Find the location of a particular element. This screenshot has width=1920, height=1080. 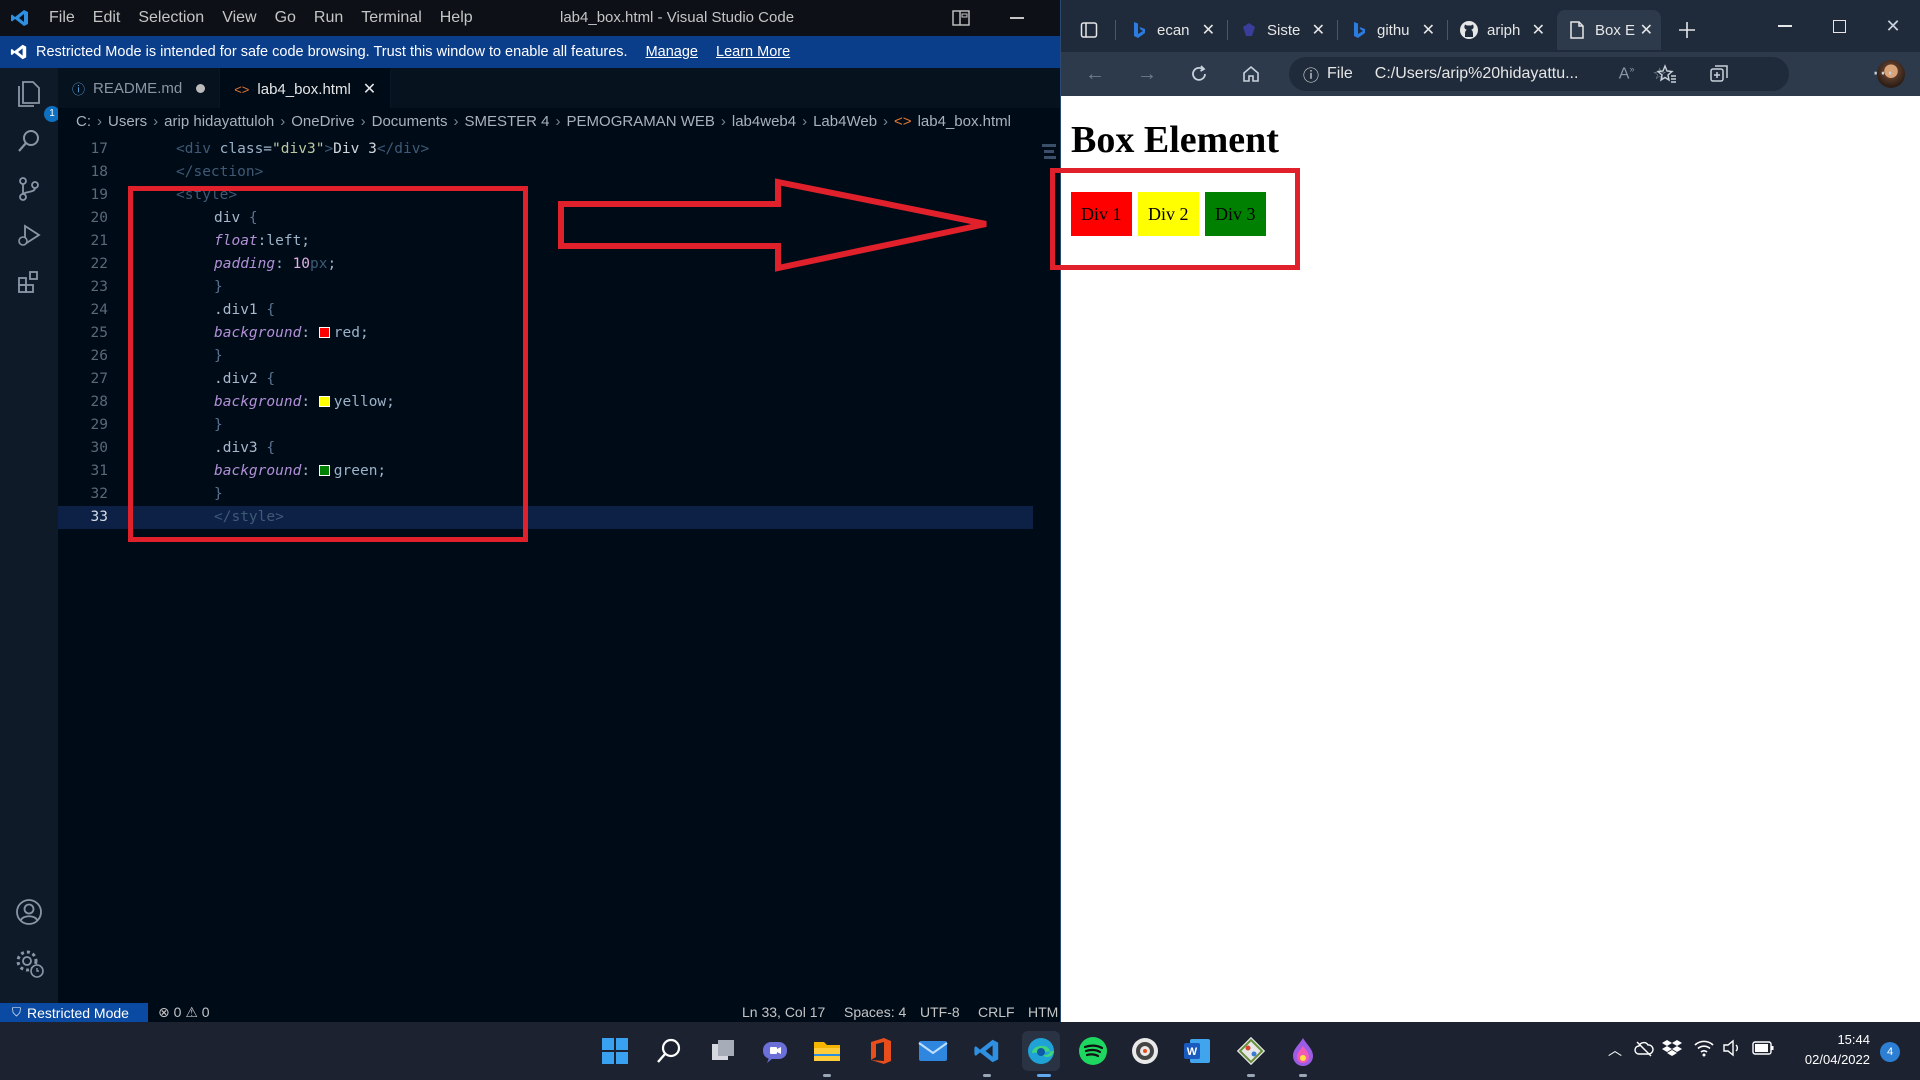

breadcrumb-item: OneDrive is located at coordinates (322, 121).